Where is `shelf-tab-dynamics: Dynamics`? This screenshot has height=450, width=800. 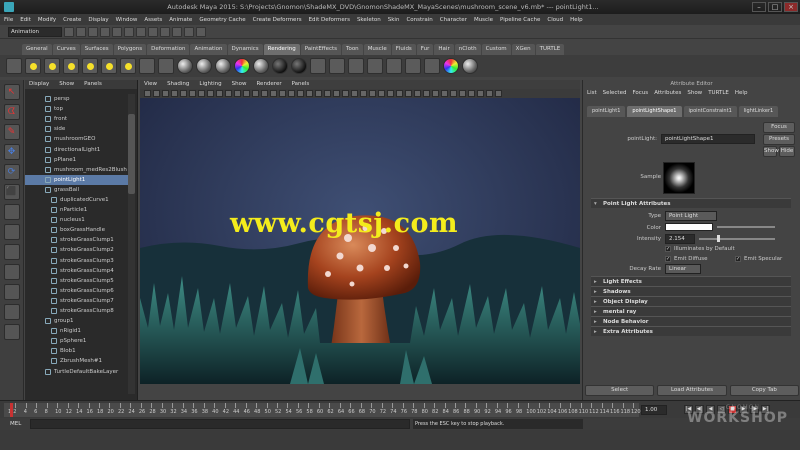
shelf-tab-dynamics: Dynamics is located at coordinates (245, 49).